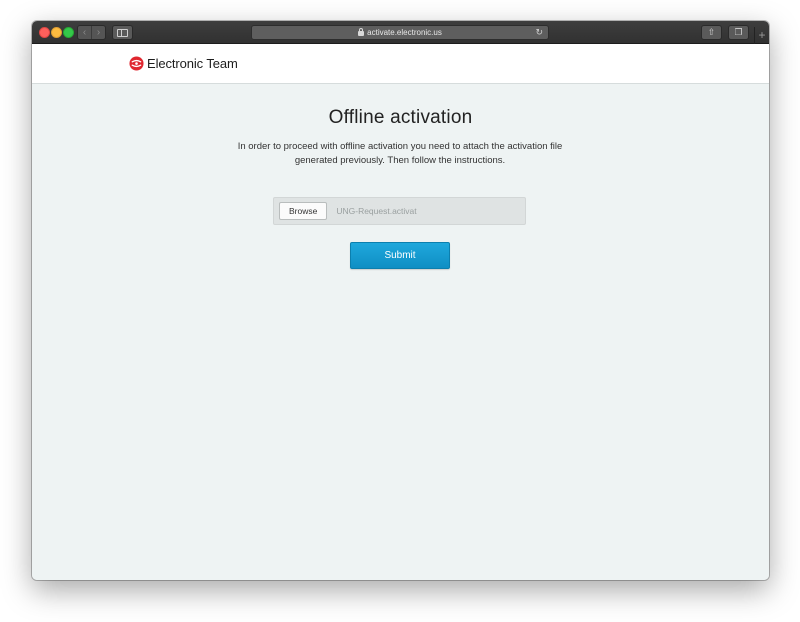 This screenshot has height=622, width=800. What do you see at coordinates (376, 211) in the screenshot?
I see `selected-file-name: UNG-Request.activat` at bounding box center [376, 211].